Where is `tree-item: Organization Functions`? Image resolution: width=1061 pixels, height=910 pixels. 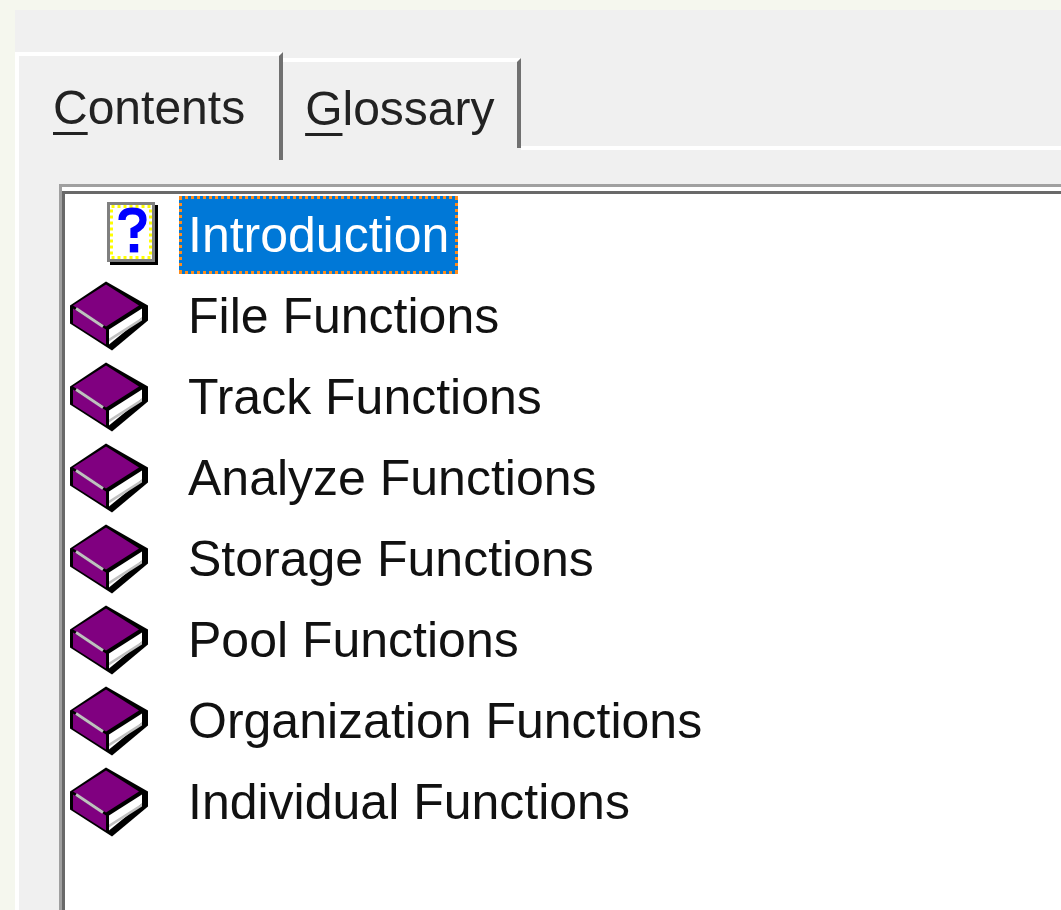
tree-item: Organization Functions is located at coordinates (445, 720).